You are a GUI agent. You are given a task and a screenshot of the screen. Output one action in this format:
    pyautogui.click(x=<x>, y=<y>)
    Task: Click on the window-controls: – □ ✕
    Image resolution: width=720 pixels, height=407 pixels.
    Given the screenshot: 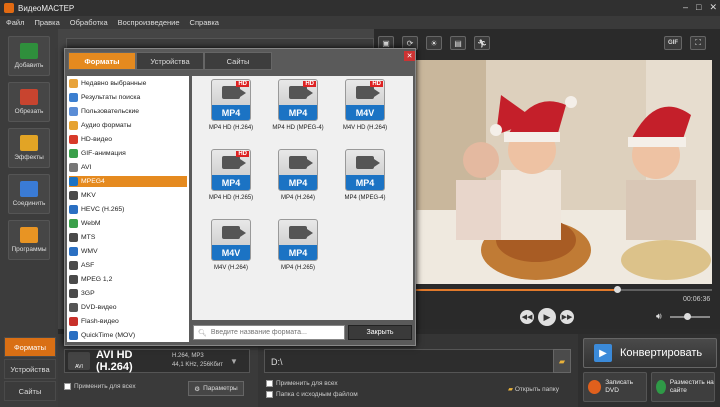 What is the action you would take?
    pyautogui.click(x=700, y=7)
    